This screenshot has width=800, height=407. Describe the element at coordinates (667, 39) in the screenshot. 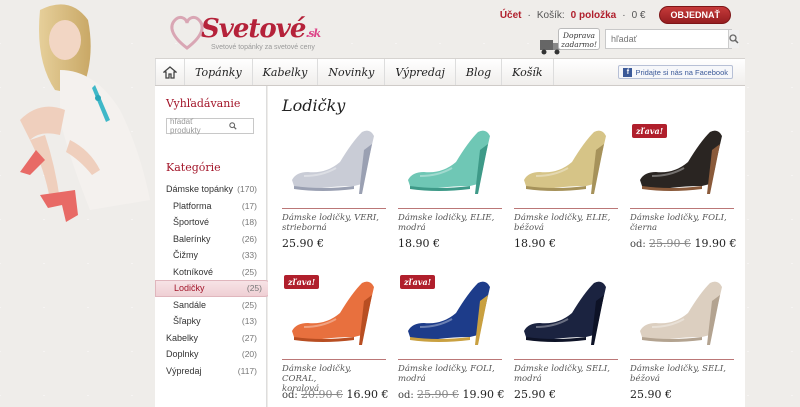

I see `header-search-input` at that location.